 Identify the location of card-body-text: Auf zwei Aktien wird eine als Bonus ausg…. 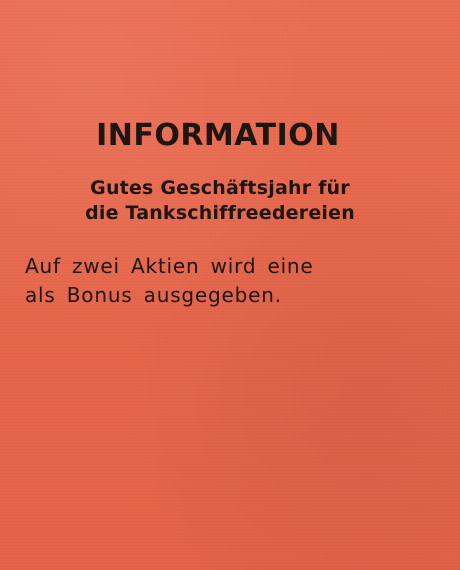
(220, 281).